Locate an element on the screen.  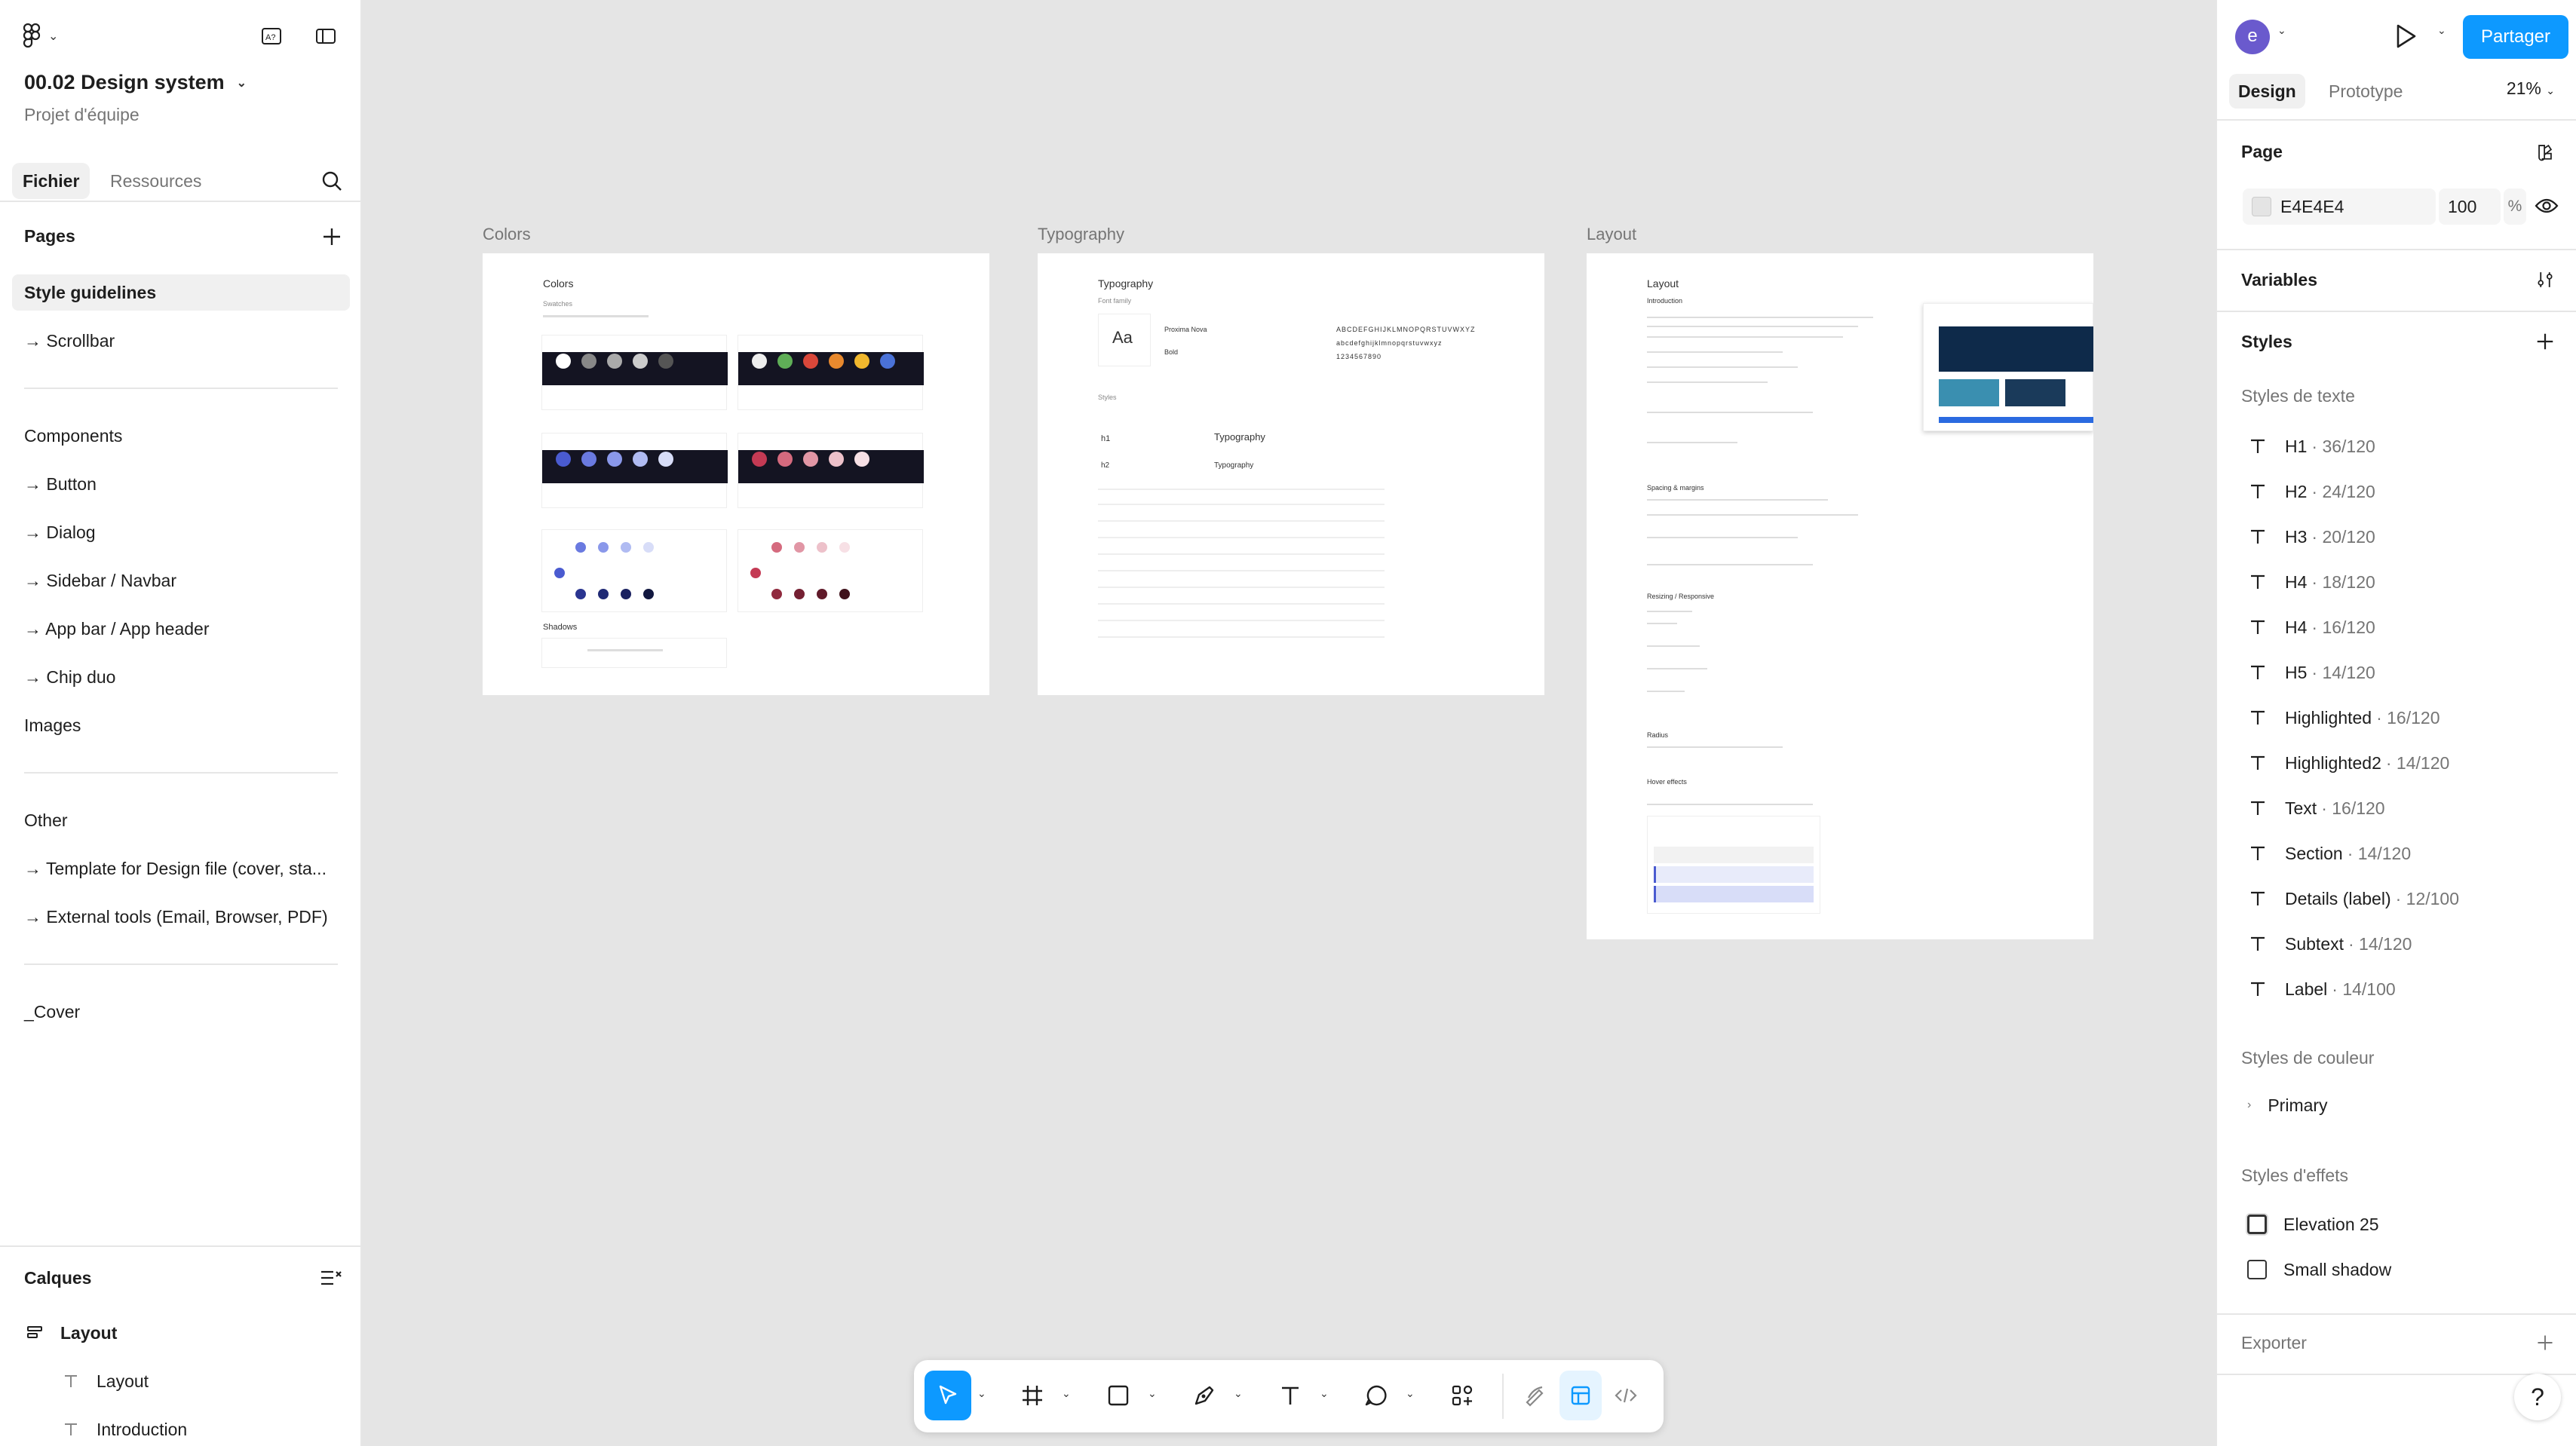
variables-button is located at coordinates (2545, 280).